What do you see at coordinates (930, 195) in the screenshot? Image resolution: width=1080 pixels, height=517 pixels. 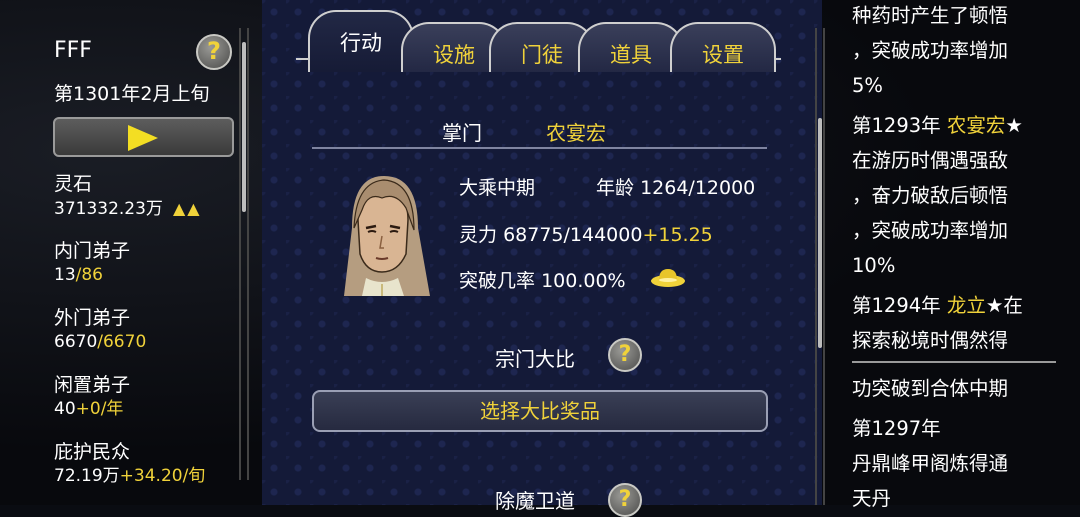 I see `log-line: ，奋力破敌后顿悟` at bounding box center [930, 195].